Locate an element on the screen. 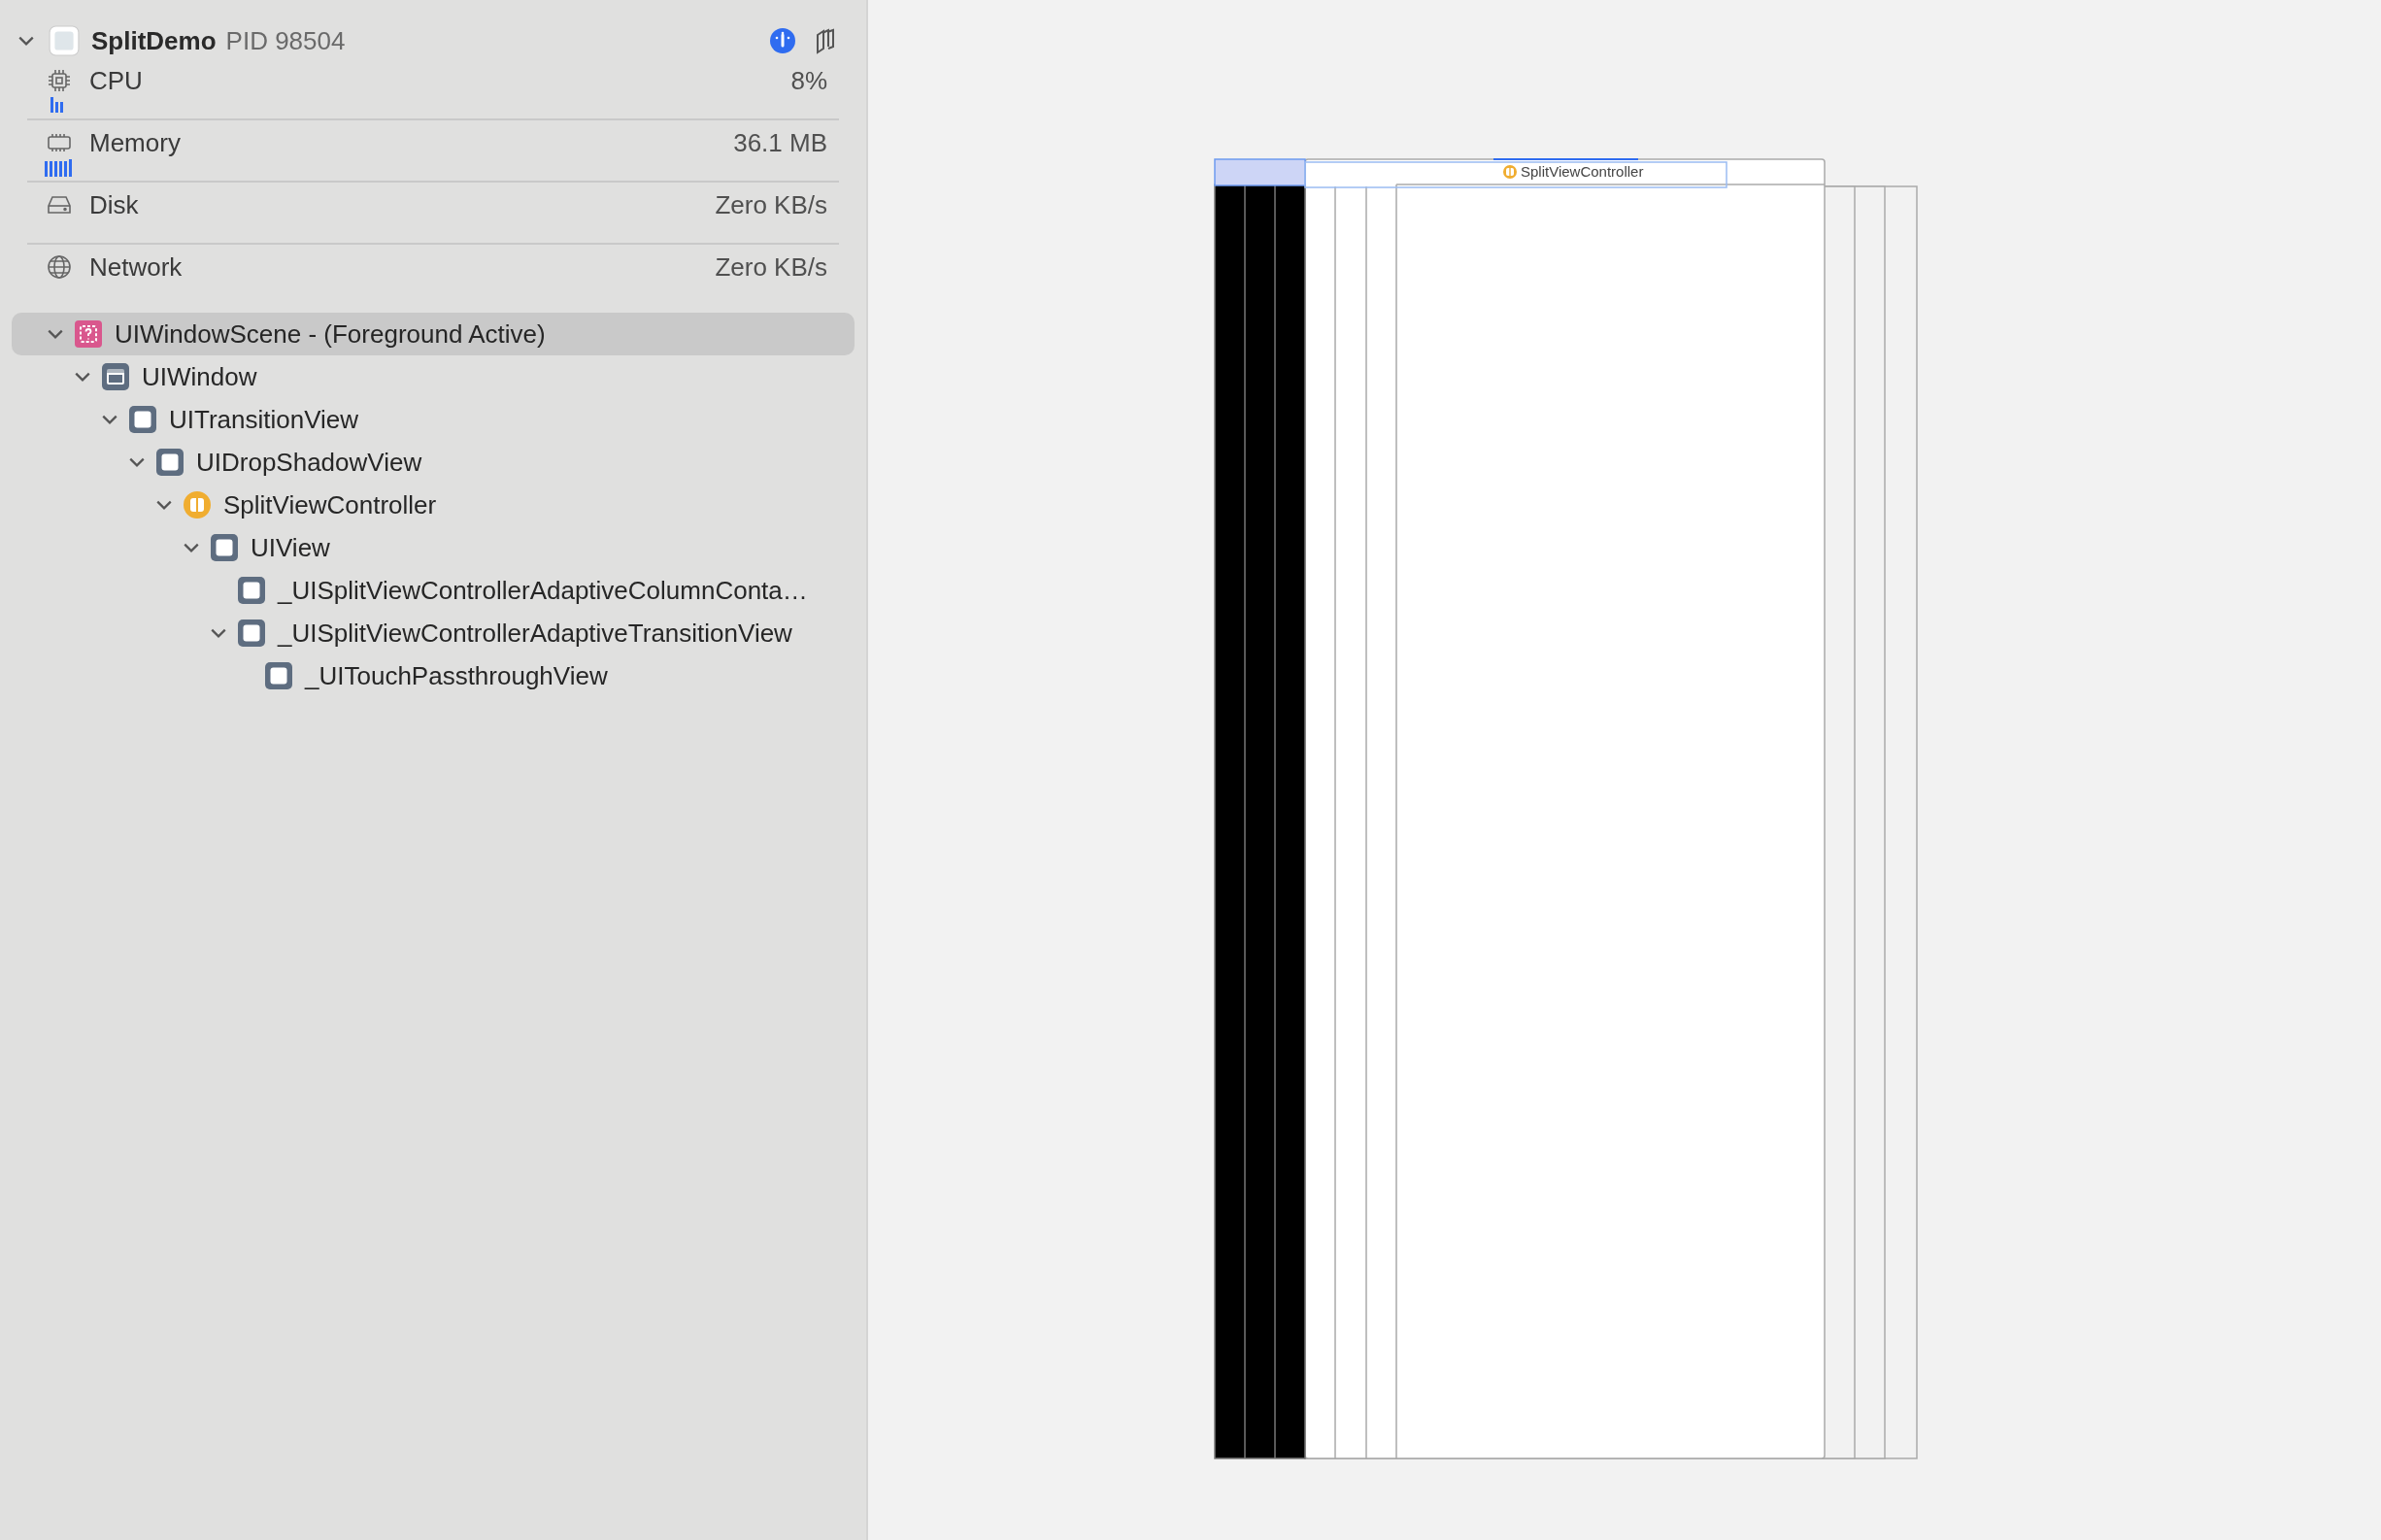 This screenshot has height=1540, width=2381. globe-icon is located at coordinates (59, 267).